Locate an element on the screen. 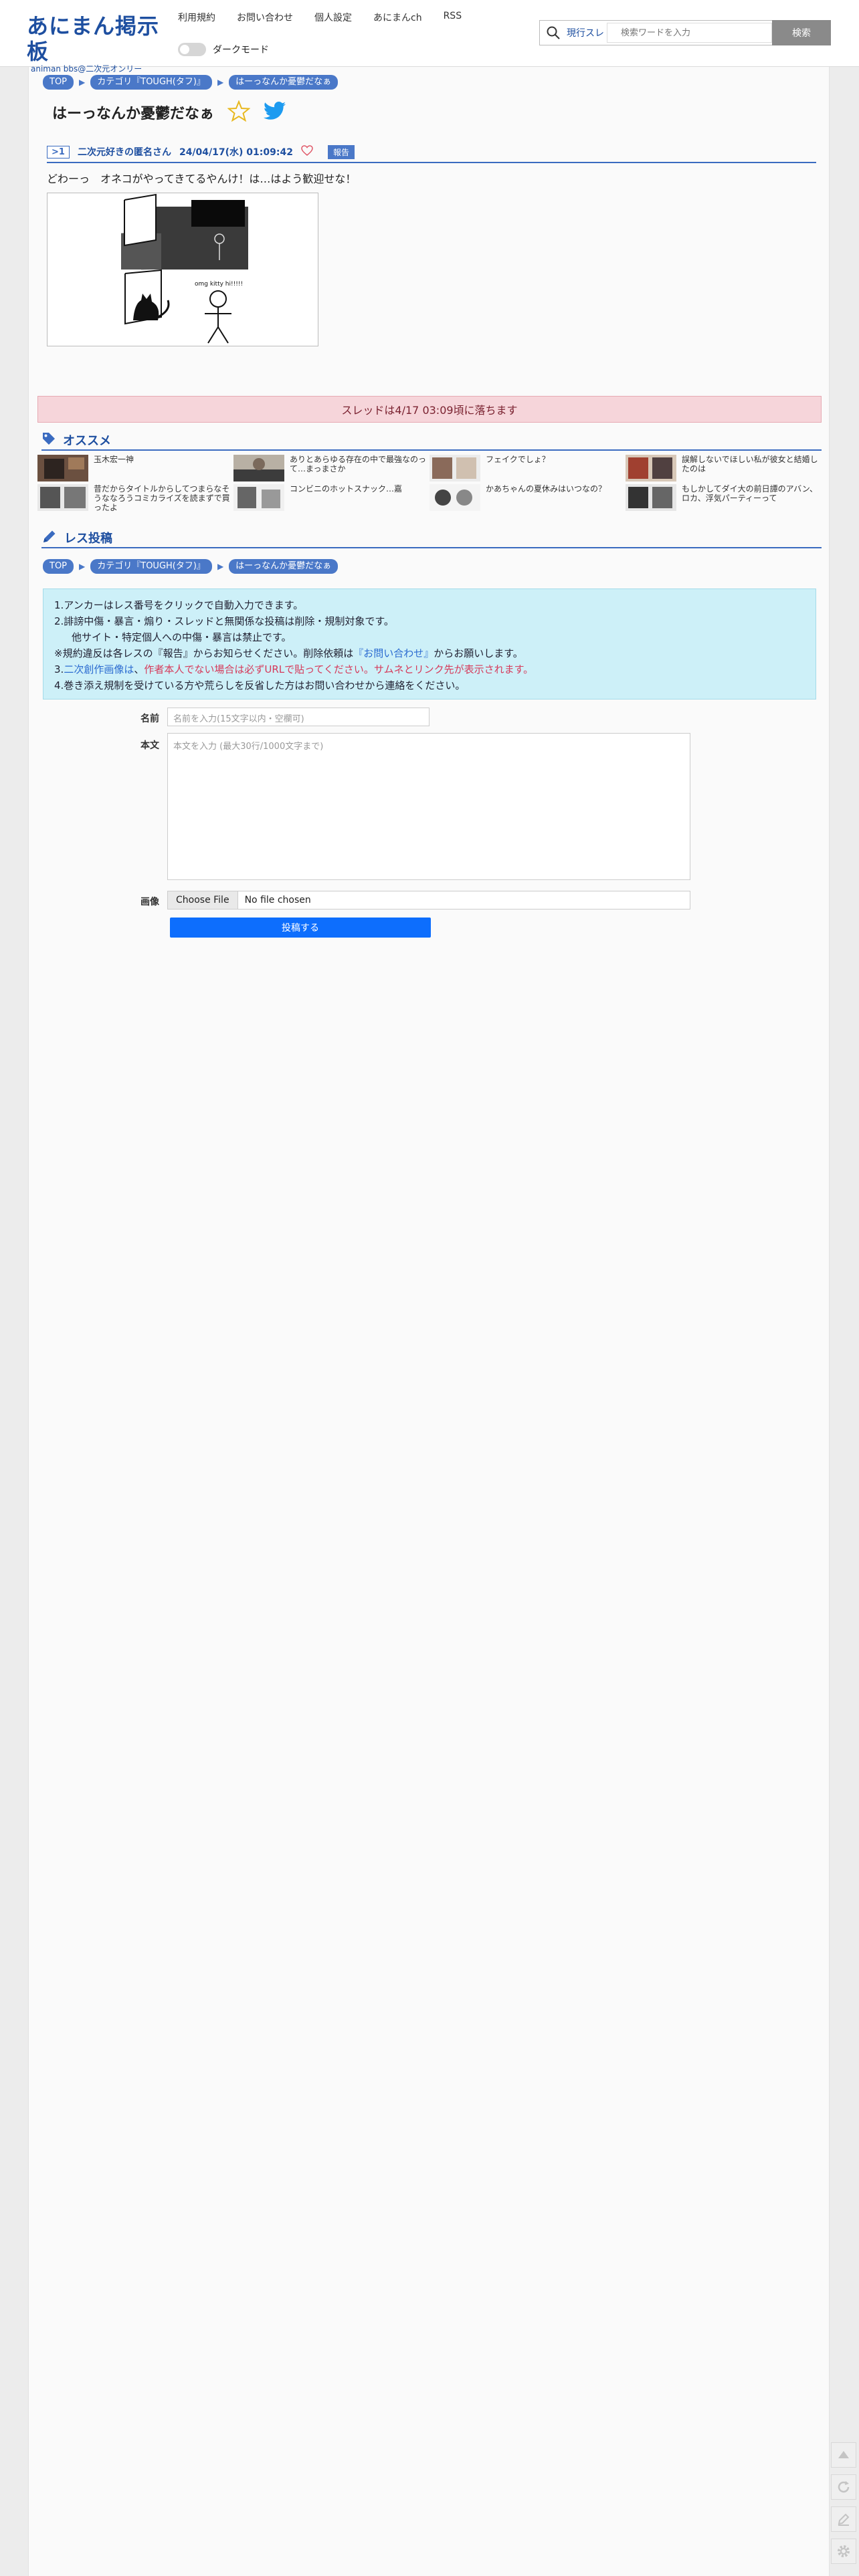 This screenshot has width=859, height=2576. rule-highlight: 二次創作画像は is located at coordinates (99, 669).